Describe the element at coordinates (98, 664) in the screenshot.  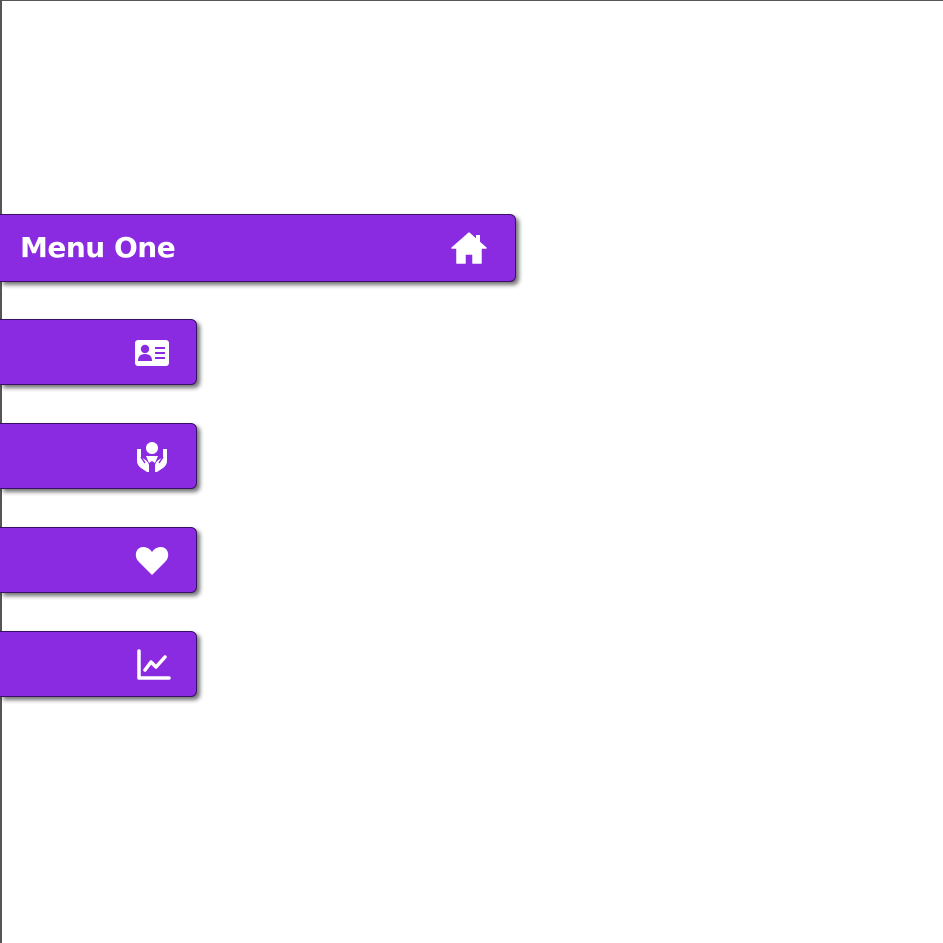
I see `menu-item-stats` at that location.